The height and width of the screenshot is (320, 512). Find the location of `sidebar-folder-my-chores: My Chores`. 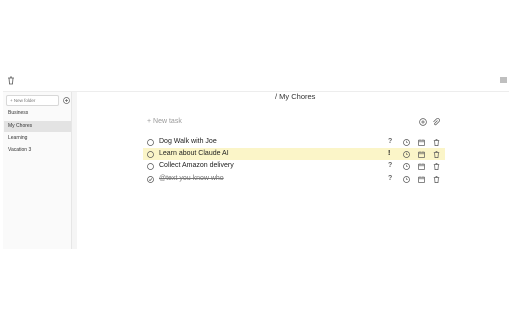

sidebar-folder-my-chores: My Chores is located at coordinates (37, 126).